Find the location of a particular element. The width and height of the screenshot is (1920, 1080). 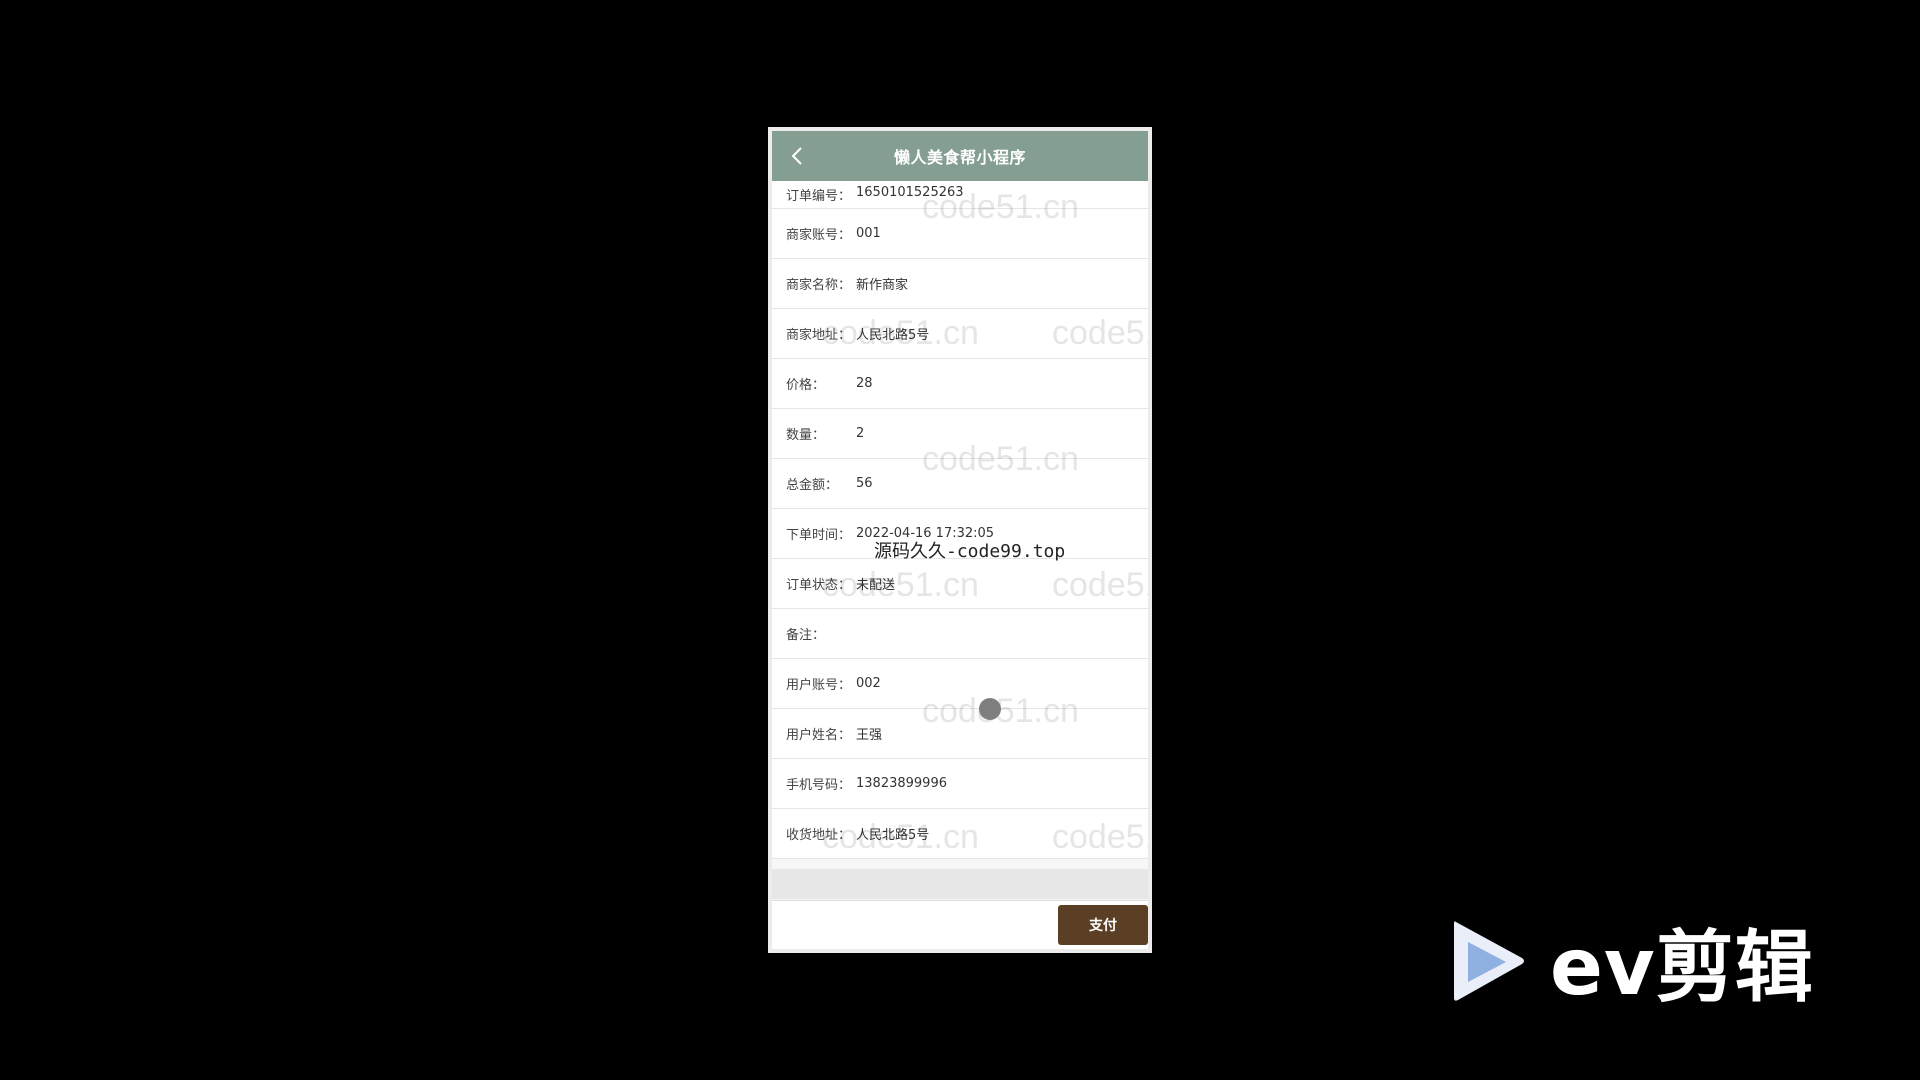

field-value: 002 is located at coordinates (868, 683).